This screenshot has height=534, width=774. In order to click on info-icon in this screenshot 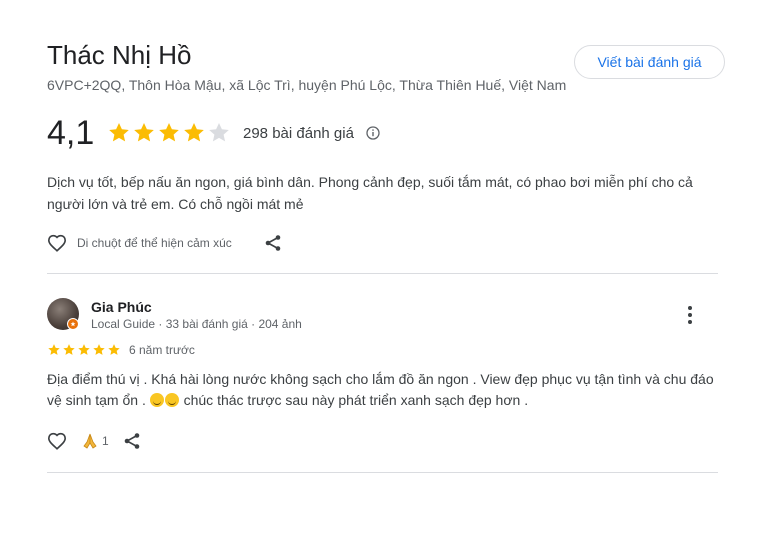, I will do `click(373, 133)`.